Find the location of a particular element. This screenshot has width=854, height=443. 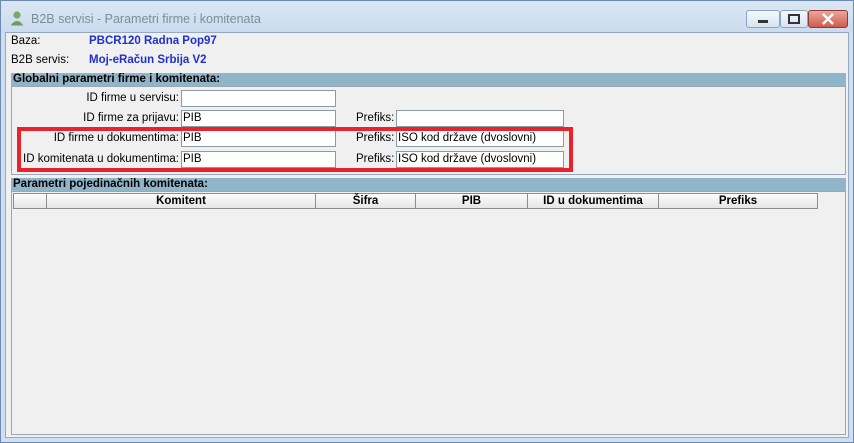

close-button is located at coordinates (828, 19).